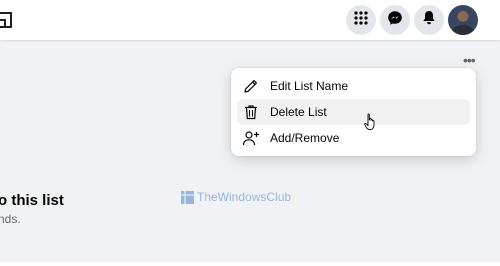 The height and width of the screenshot is (266, 500). Describe the element at coordinates (187, 197) in the screenshot. I see `watermark-logo-icon` at that location.